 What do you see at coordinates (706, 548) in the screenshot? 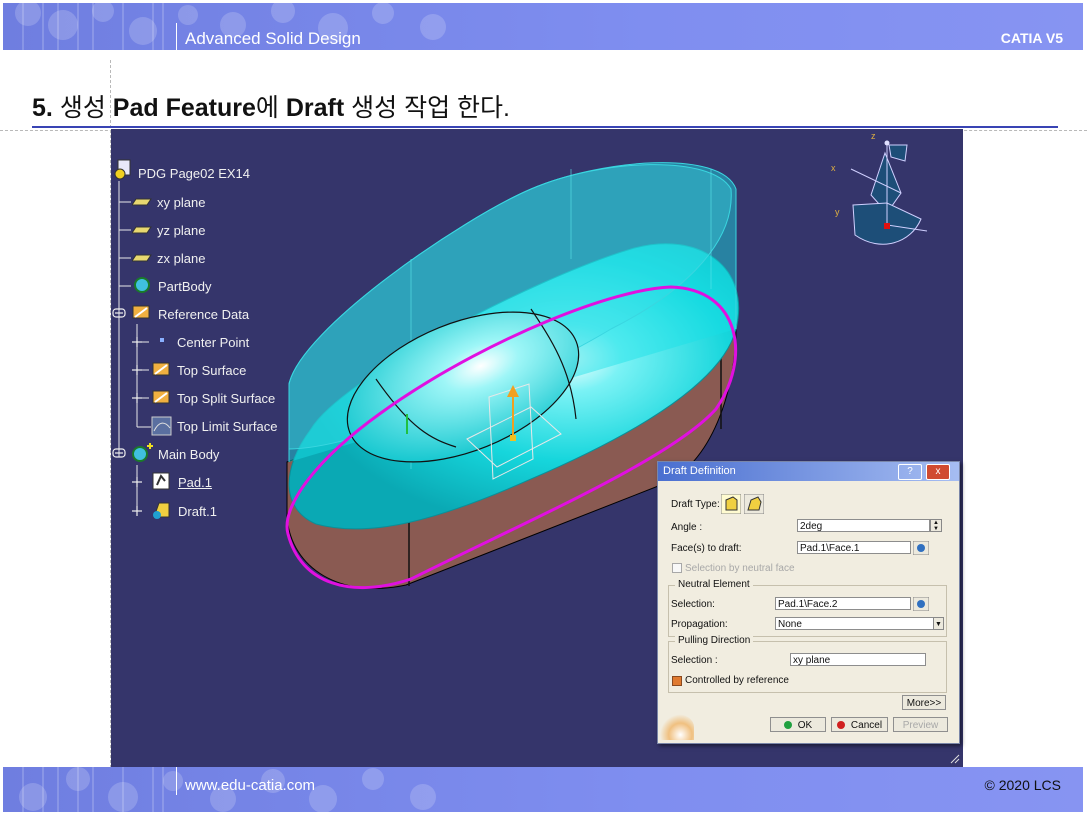
I see `faces-to-draft-label: Face(s) to draft:` at bounding box center [706, 548].